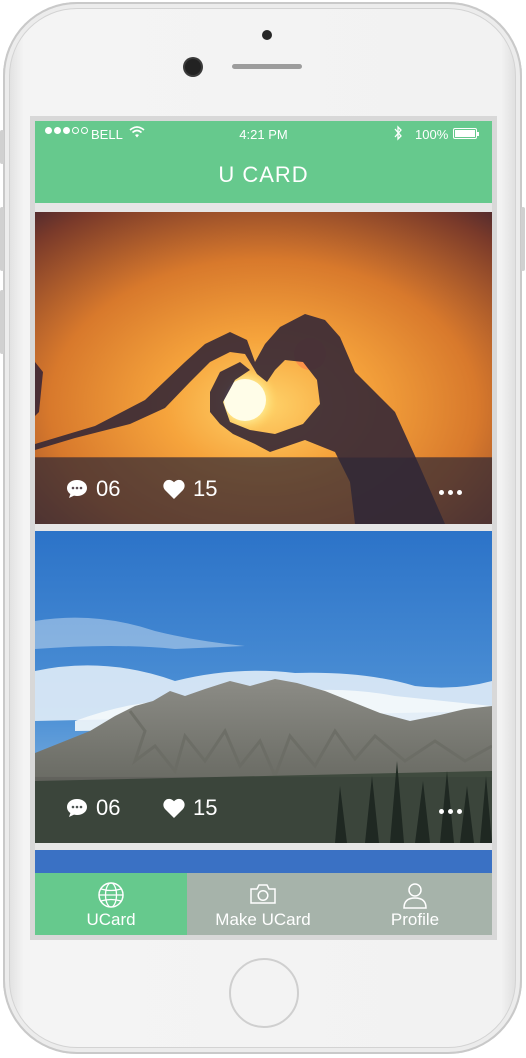  I want to click on nav-bar: U CARD, so click(263, 175).